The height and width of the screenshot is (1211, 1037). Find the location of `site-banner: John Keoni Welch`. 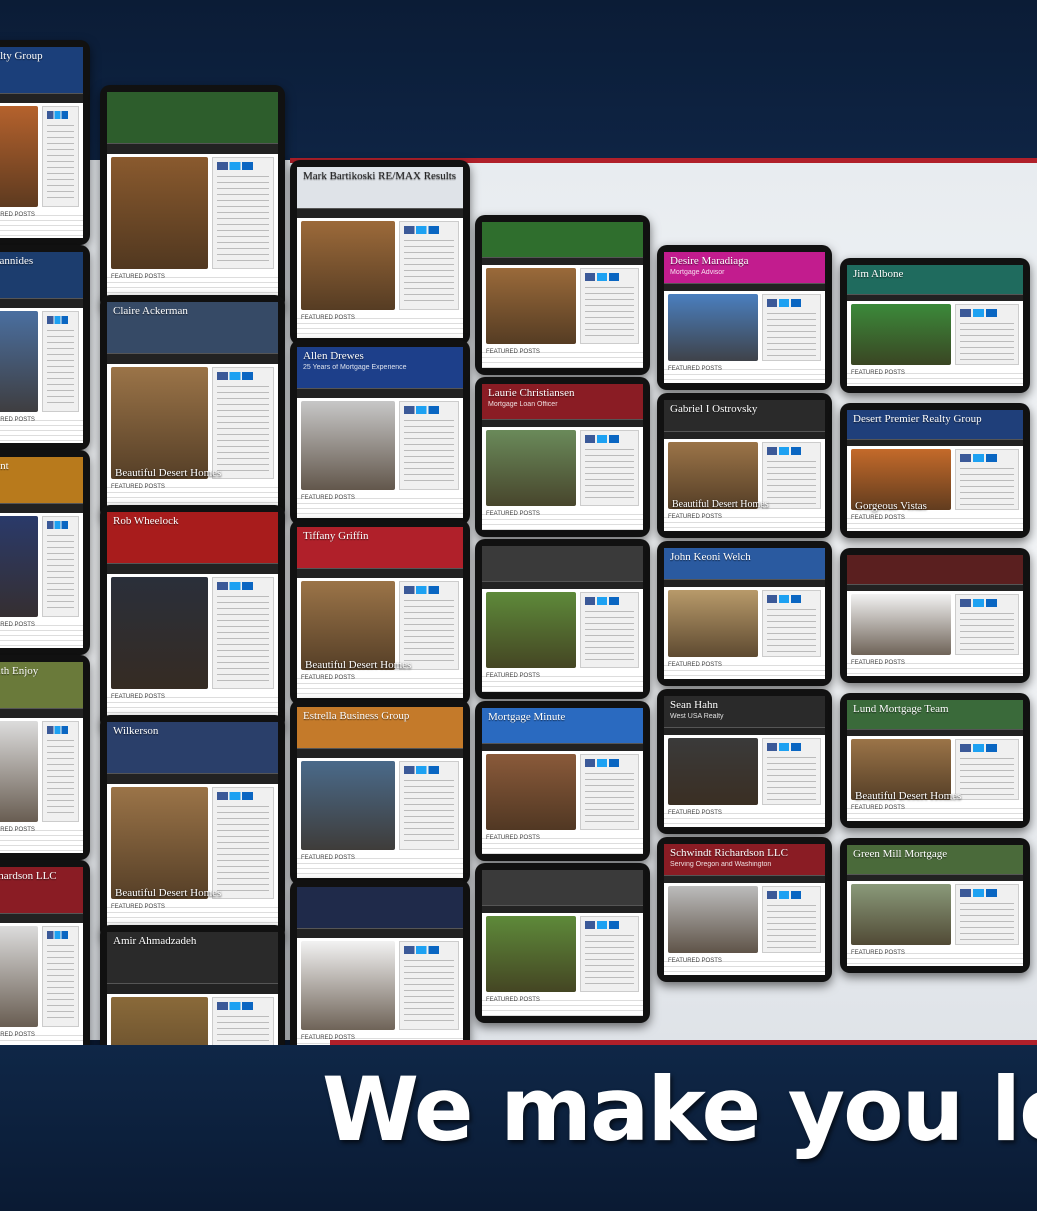

site-banner: John Keoni Welch is located at coordinates (744, 564).